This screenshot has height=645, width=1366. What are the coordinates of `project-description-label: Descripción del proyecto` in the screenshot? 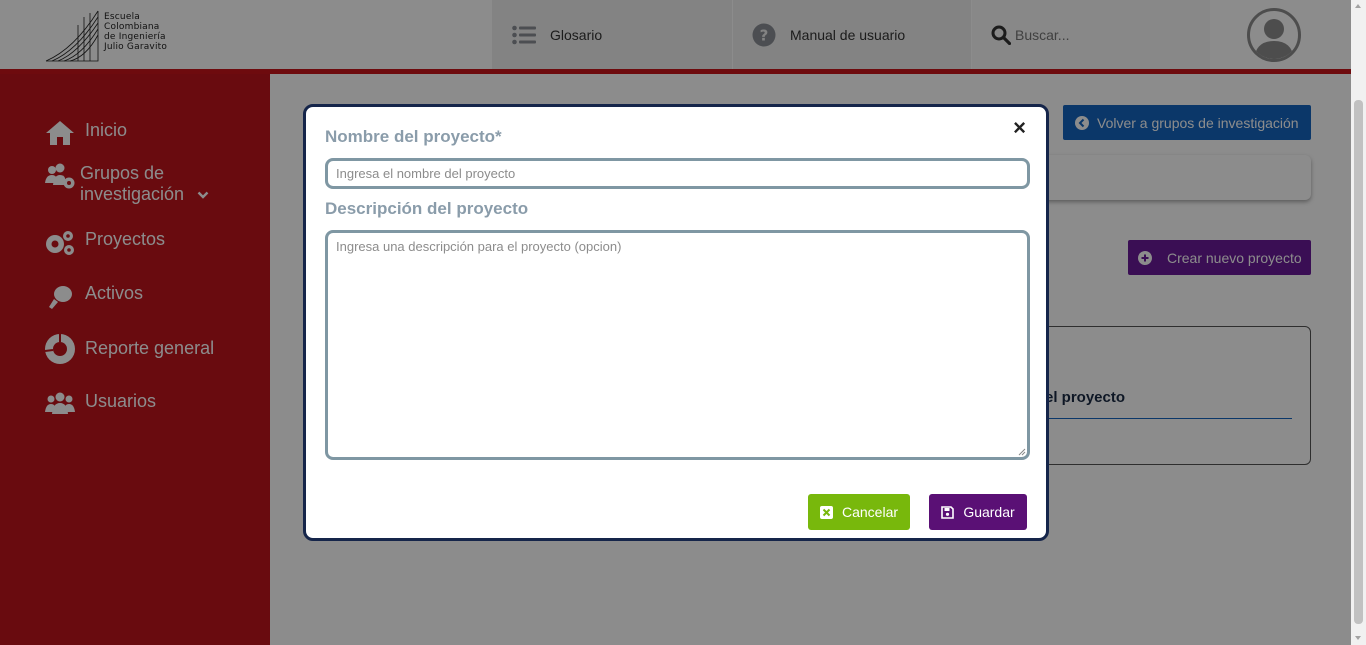 It's located at (427, 208).